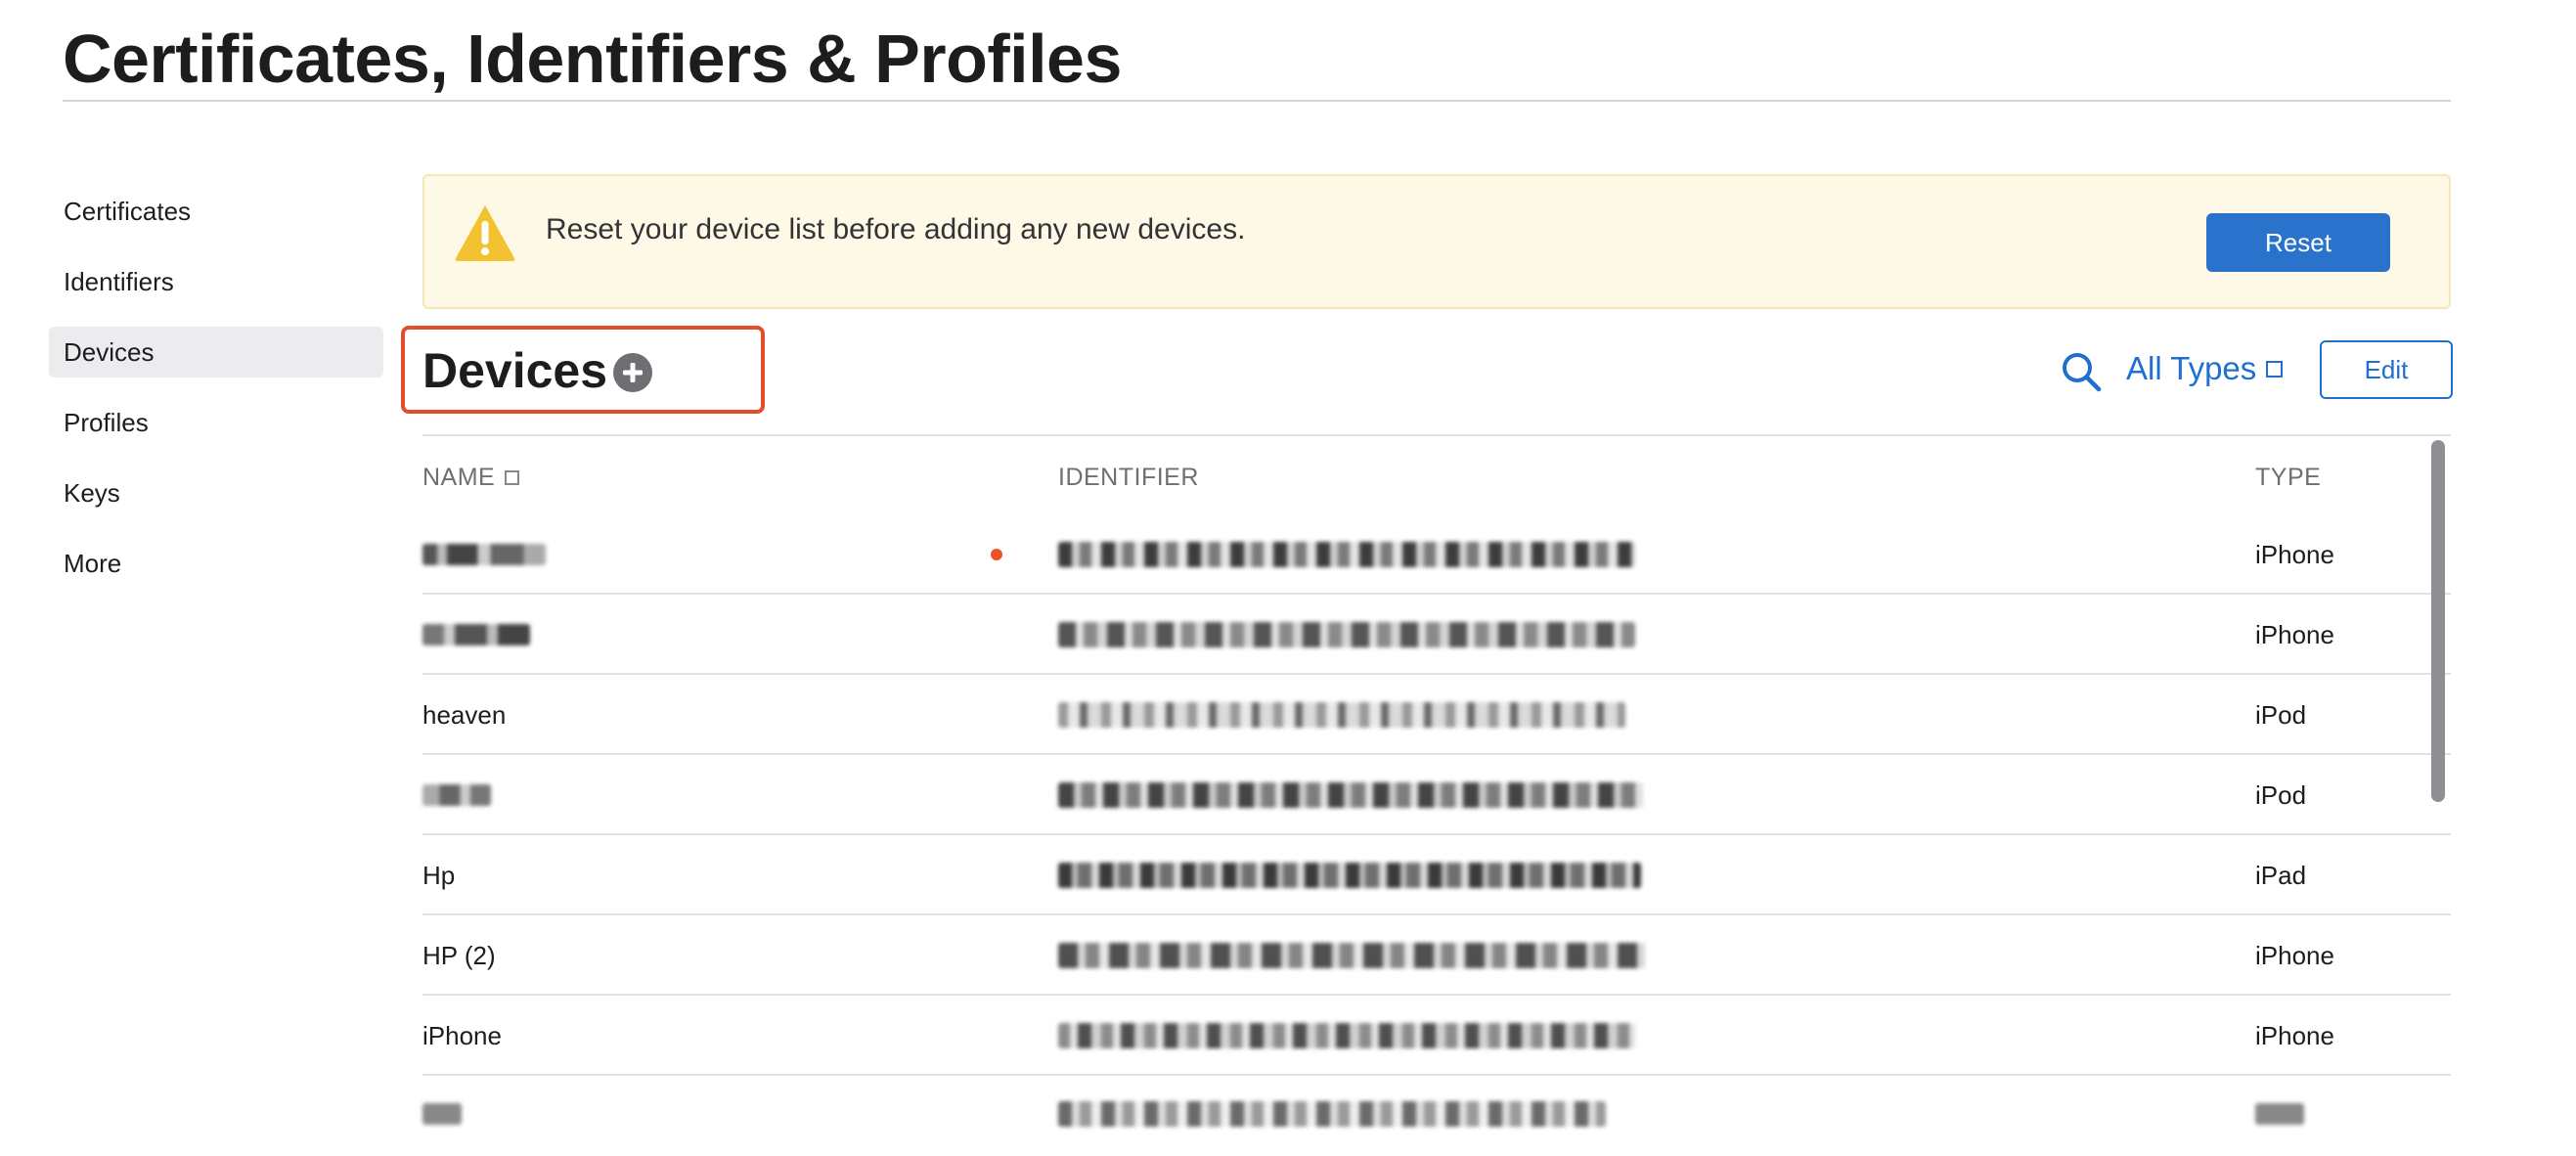 The height and width of the screenshot is (1156, 2576). I want to click on table-row: heaven iPod, so click(1436, 715).